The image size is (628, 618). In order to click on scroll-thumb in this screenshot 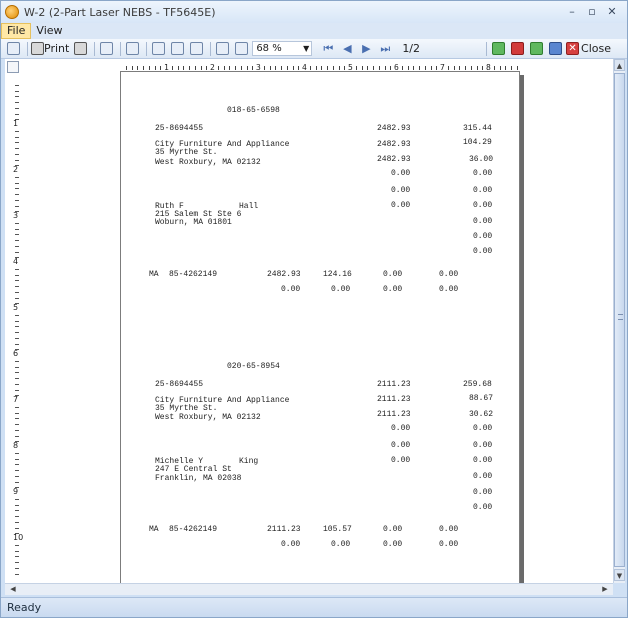, I will do `click(619, 320)`.